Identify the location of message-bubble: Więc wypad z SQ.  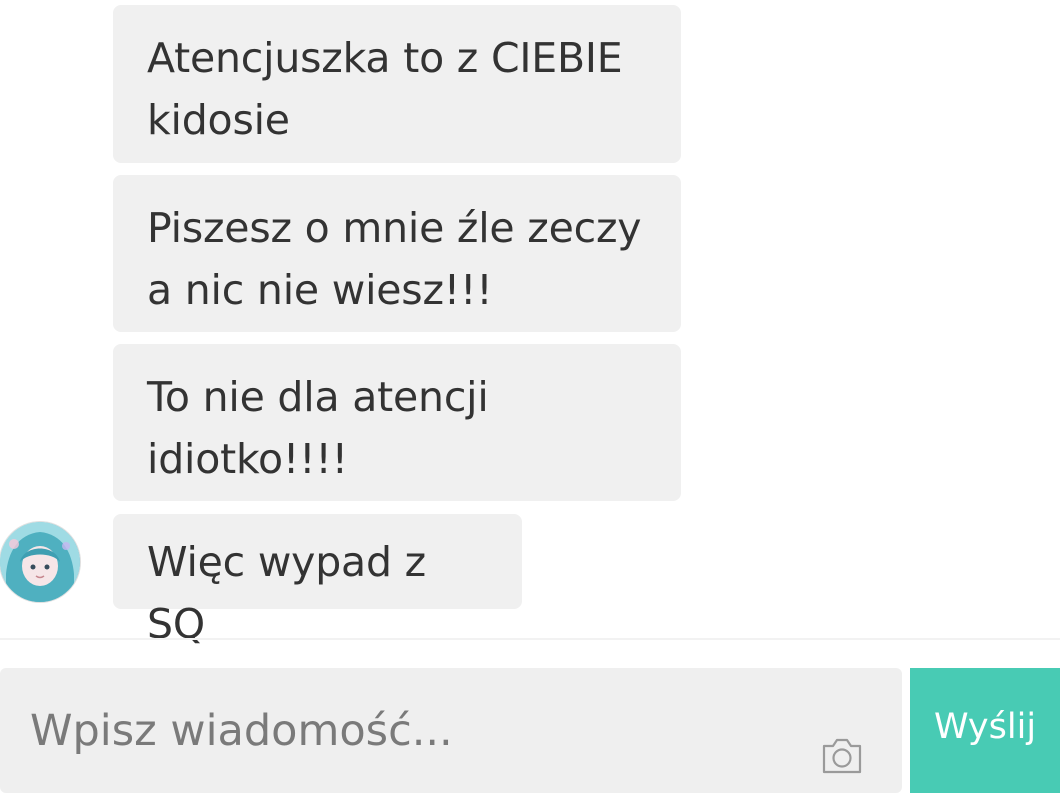
(317, 581).